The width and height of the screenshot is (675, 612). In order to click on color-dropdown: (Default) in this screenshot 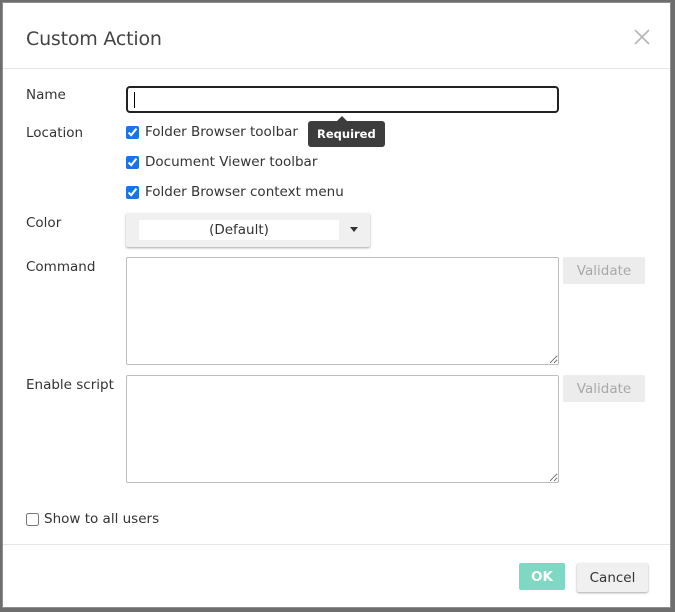, I will do `click(248, 230)`.